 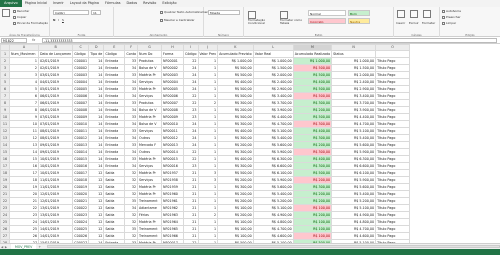 What do you see at coordinates (359, 13) in the screenshot?
I see `style-bom: Bom` at bounding box center [359, 13].